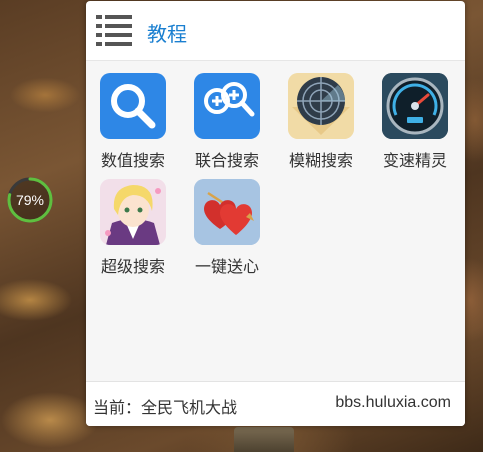 Image resolution: width=483 pixels, height=452 pixels. What do you see at coordinates (165, 407) in the screenshot?
I see `current-game-label: 当前：全民飞机大战` at bounding box center [165, 407].